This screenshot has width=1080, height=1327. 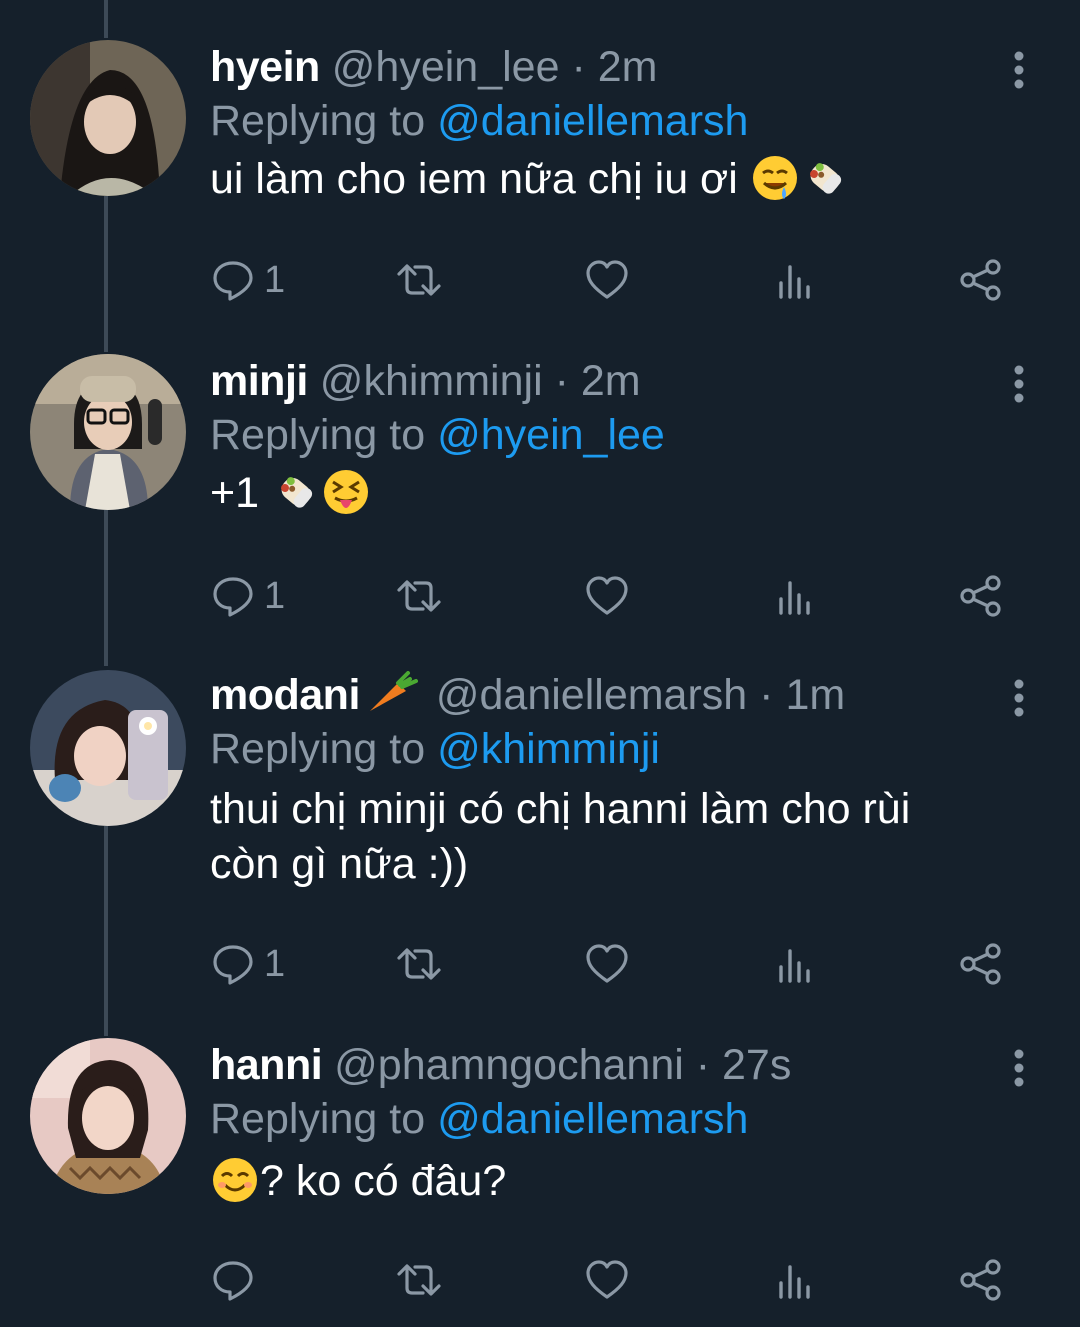 What do you see at coordinates (391, 693) in the screenshot?
I see `carrot-emoji` at bounding box center [391, 693].